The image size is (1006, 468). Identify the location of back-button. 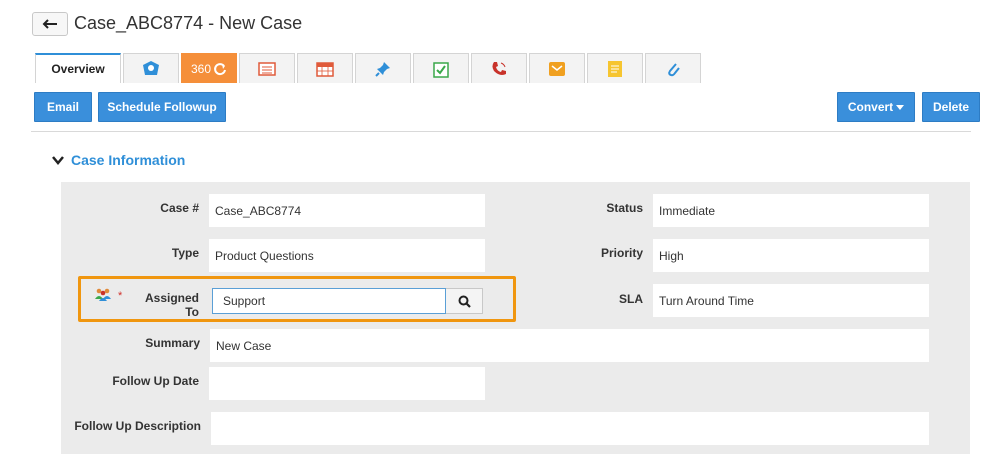
(50, 24).